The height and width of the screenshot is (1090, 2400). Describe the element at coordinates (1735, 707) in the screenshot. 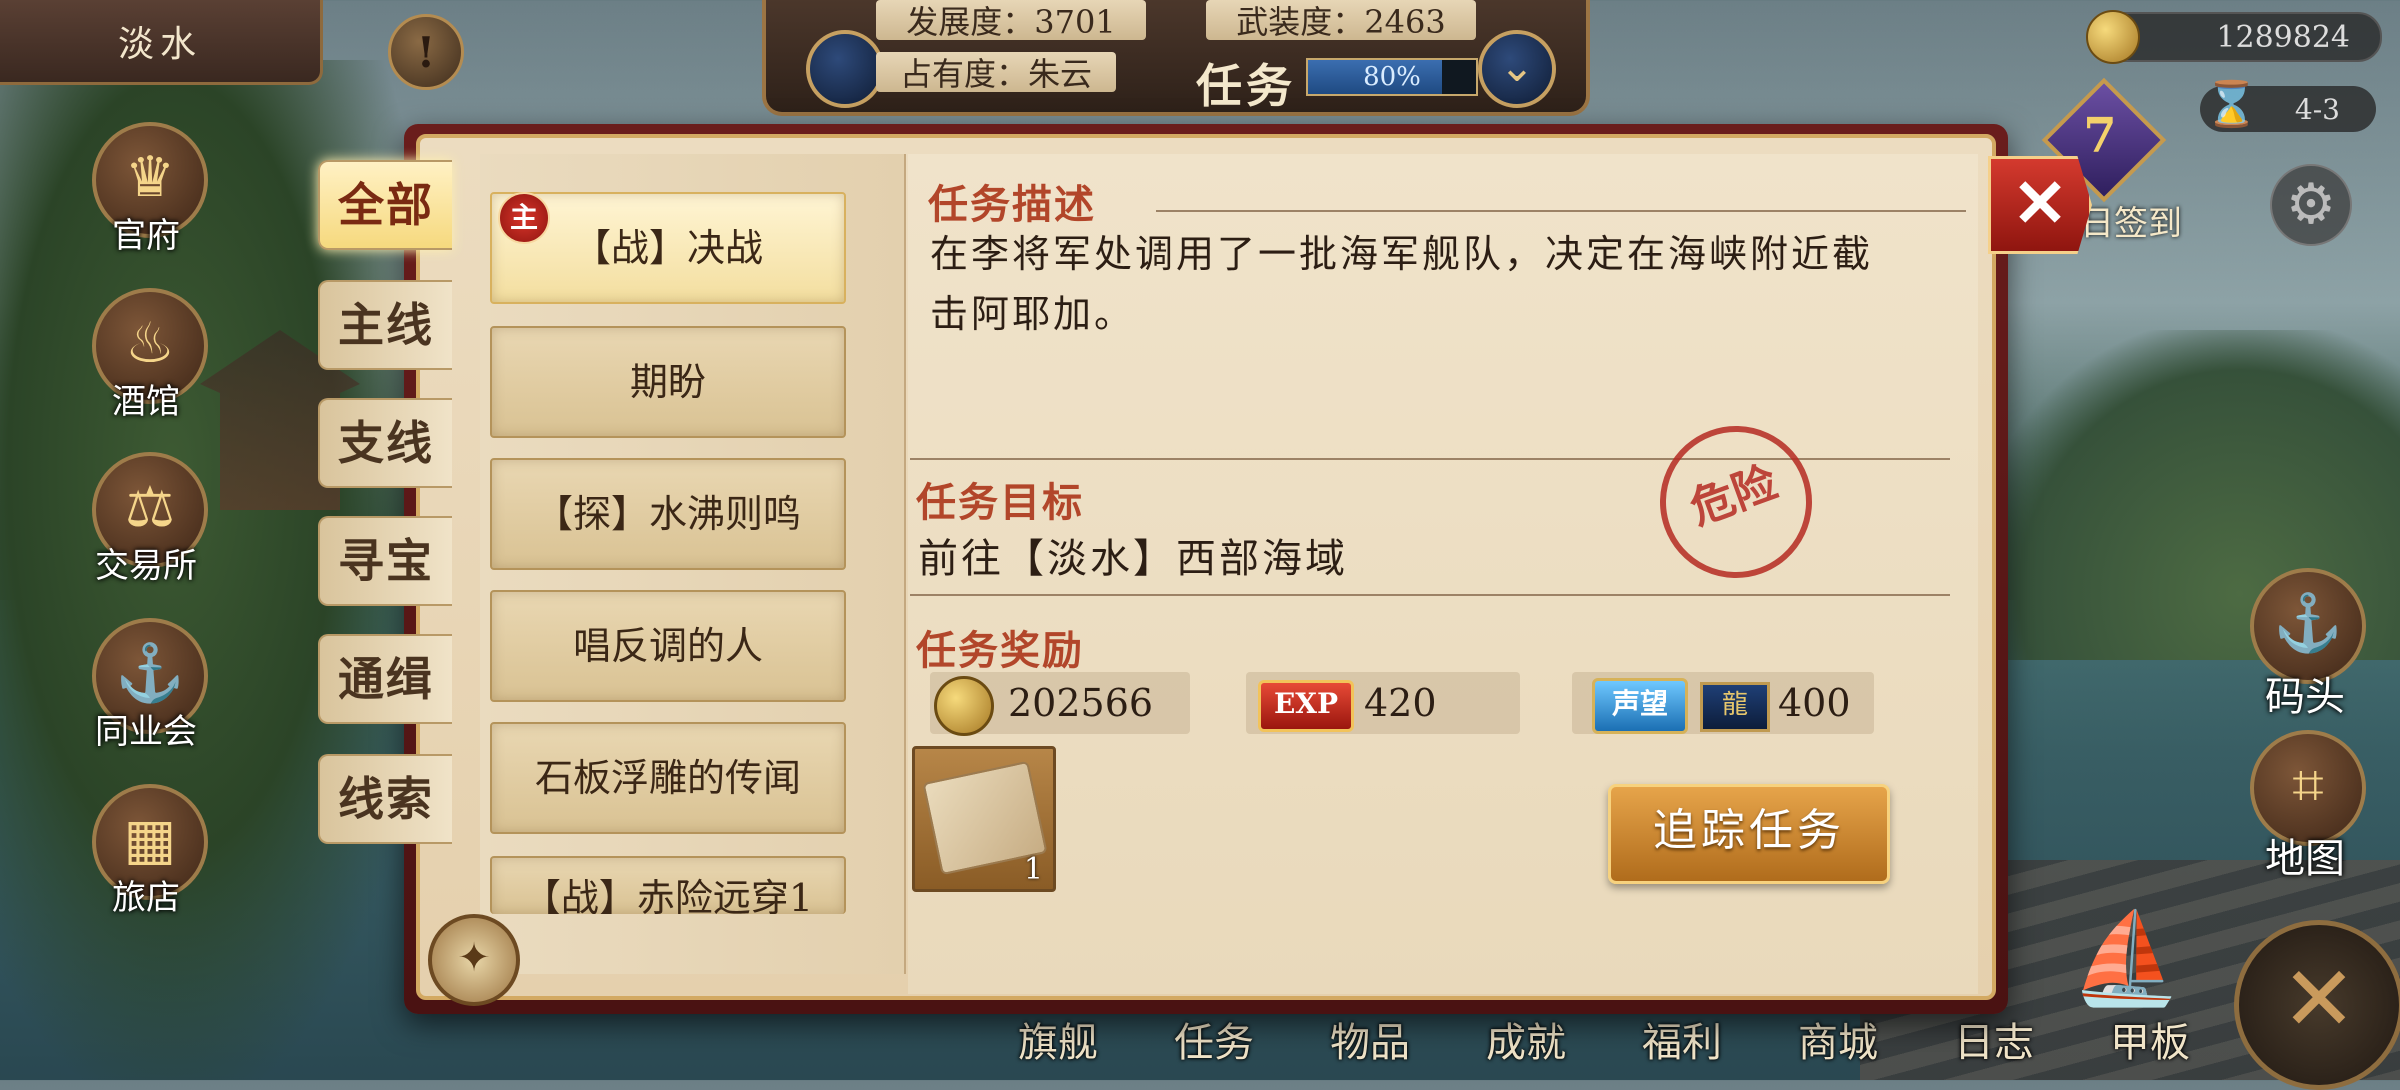

I see `dragon-flag-icon: 龍` at that location.